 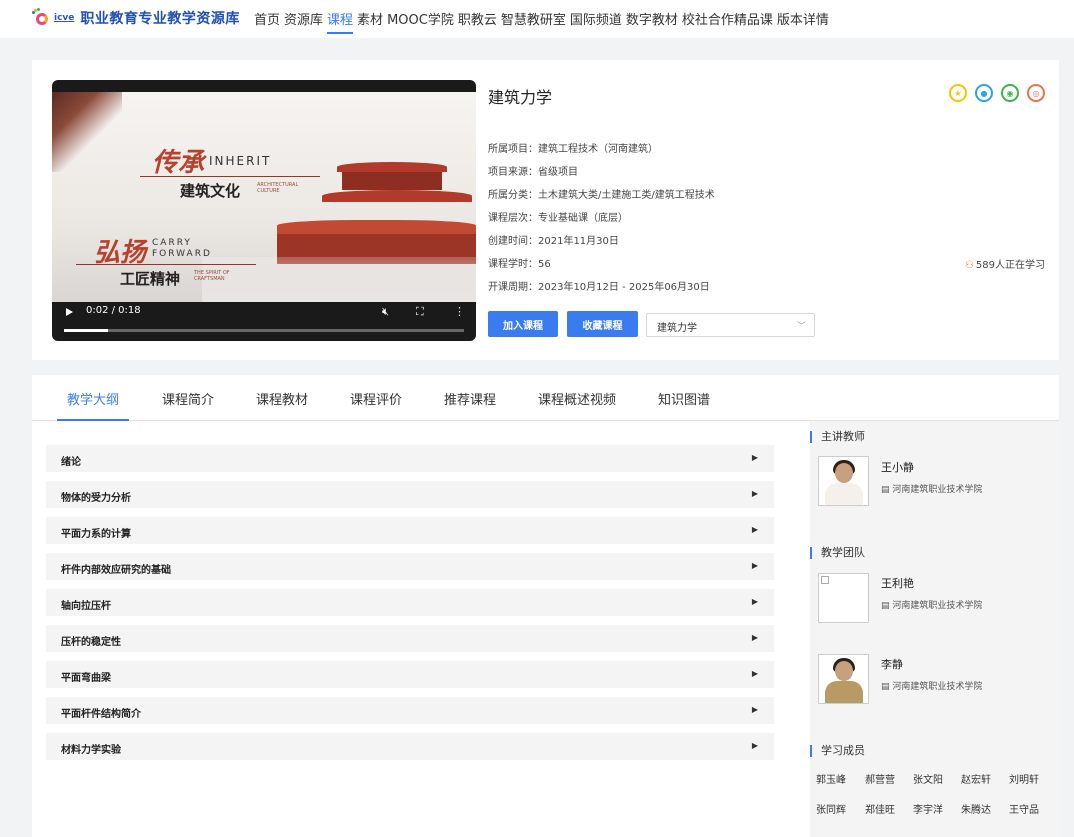 What do you see at coordinates (166, 264) in the screenshot?
I see `divider` at bounding box center [166, 264].